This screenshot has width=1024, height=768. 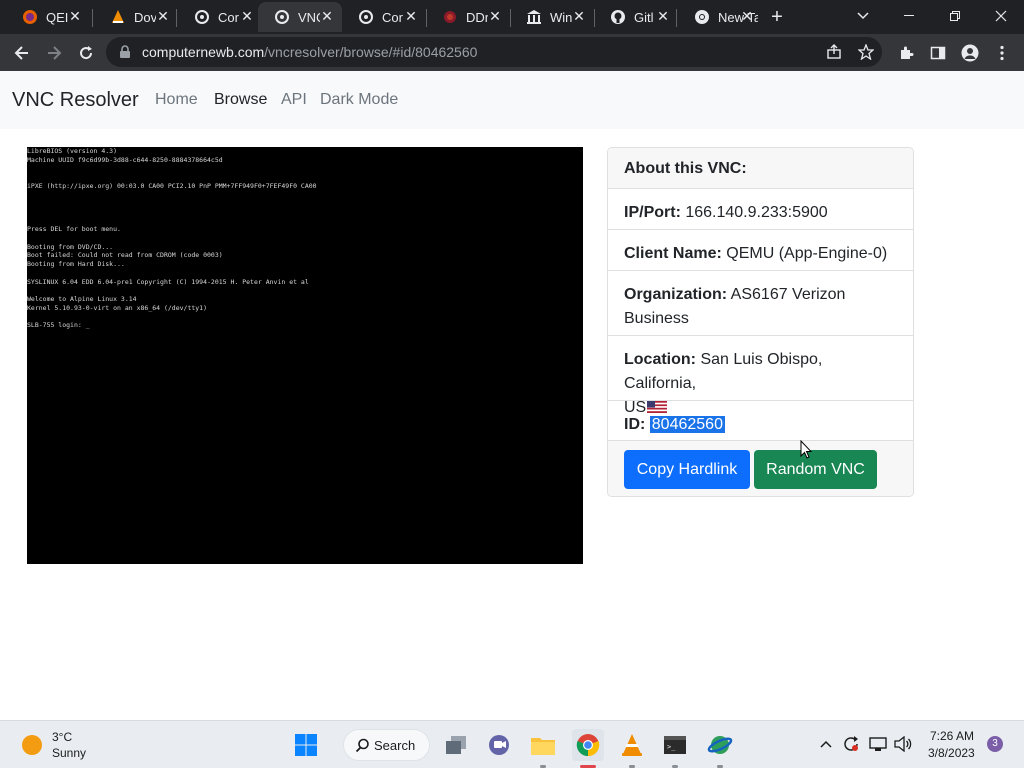 What do you see at coordinates (720, 745) in the screenshot?
I see `network-app-icon` at bounding box center [720, 745].